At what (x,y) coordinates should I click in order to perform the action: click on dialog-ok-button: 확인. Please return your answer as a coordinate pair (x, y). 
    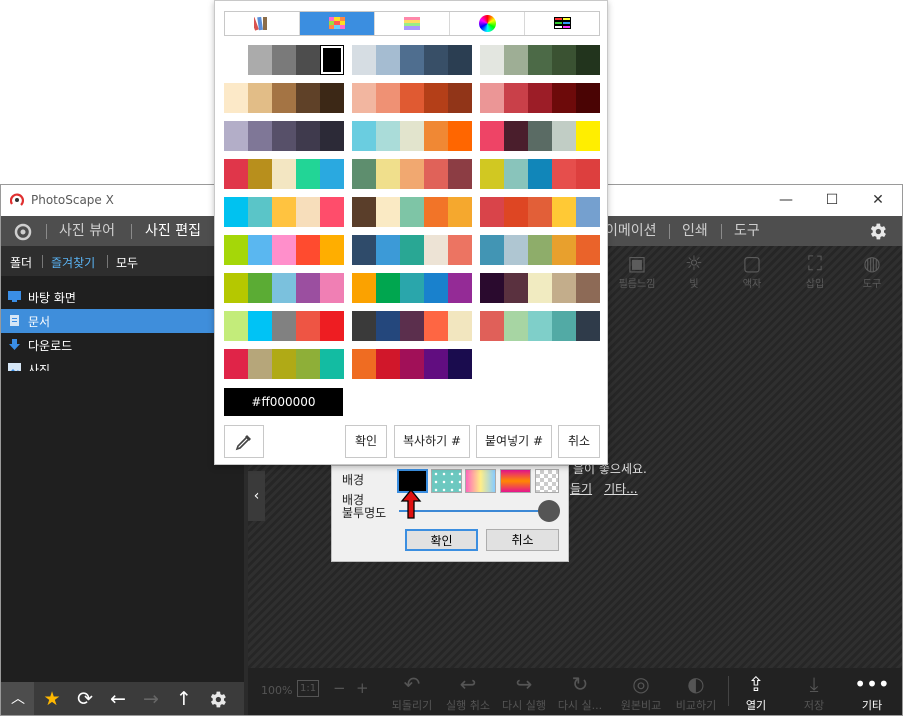
    Looking at the image, I should click on (441, 540).